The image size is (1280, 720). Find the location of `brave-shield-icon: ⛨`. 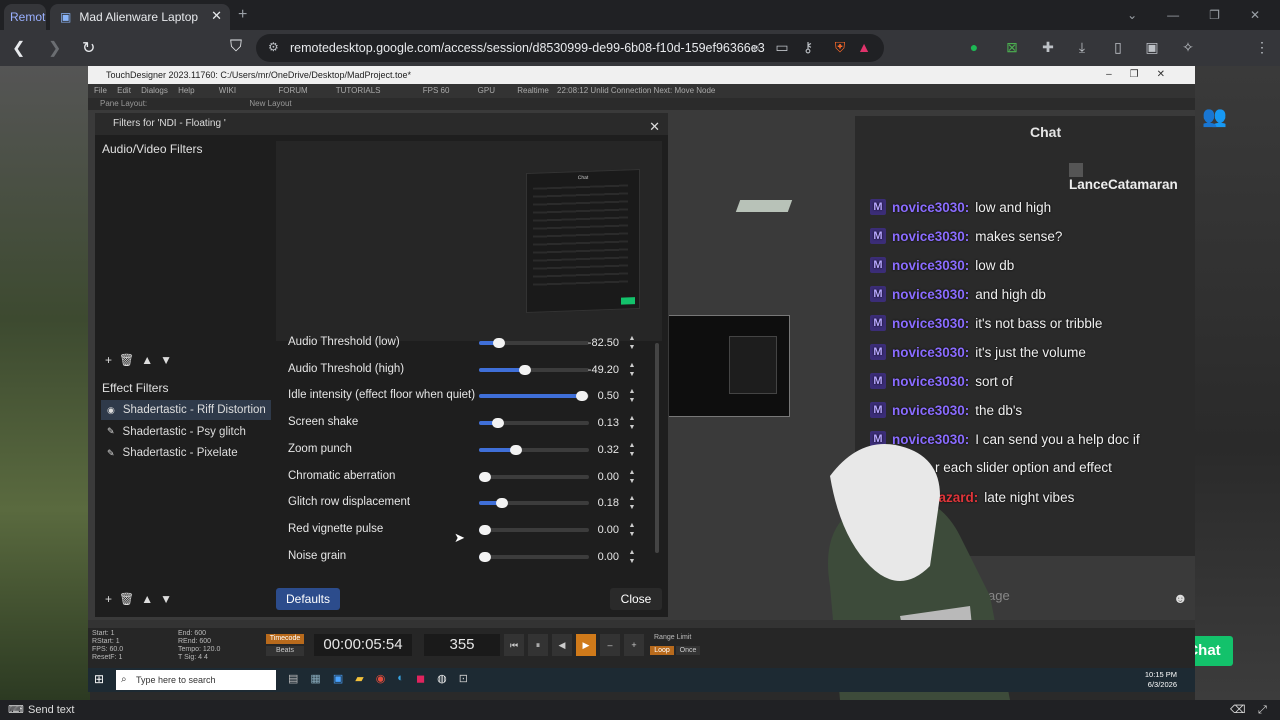

brave-shield-icon: ⛨ is located at coordinates (840, 47).